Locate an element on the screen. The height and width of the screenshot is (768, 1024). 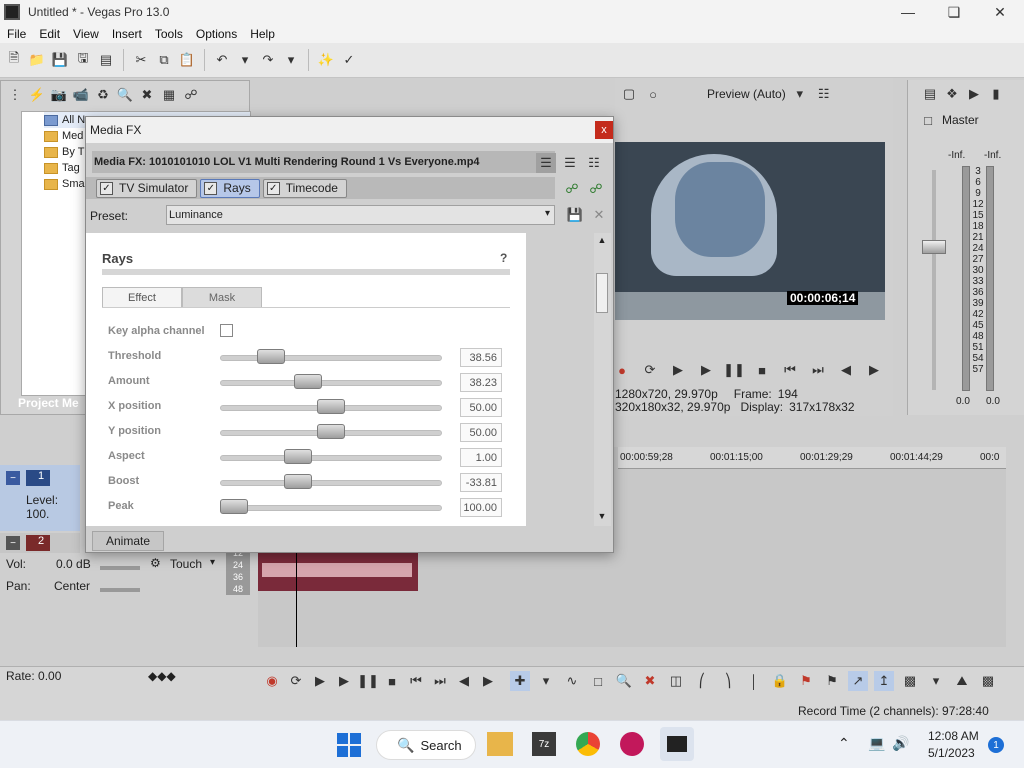
save-preset-icon: 💾 is located at coordinates (575, 215).